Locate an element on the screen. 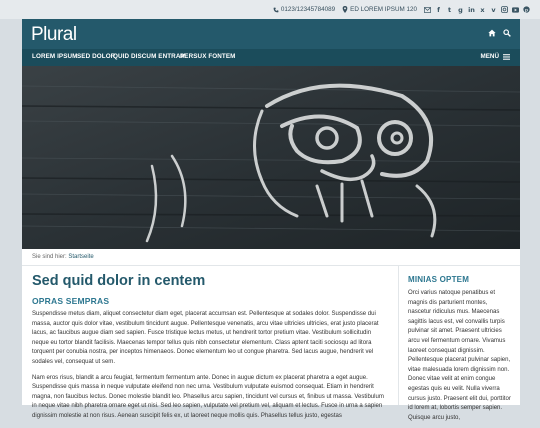 This screenshot has height=428, width=540. menu-button: MENÜ is located at coordinates (495, 56).